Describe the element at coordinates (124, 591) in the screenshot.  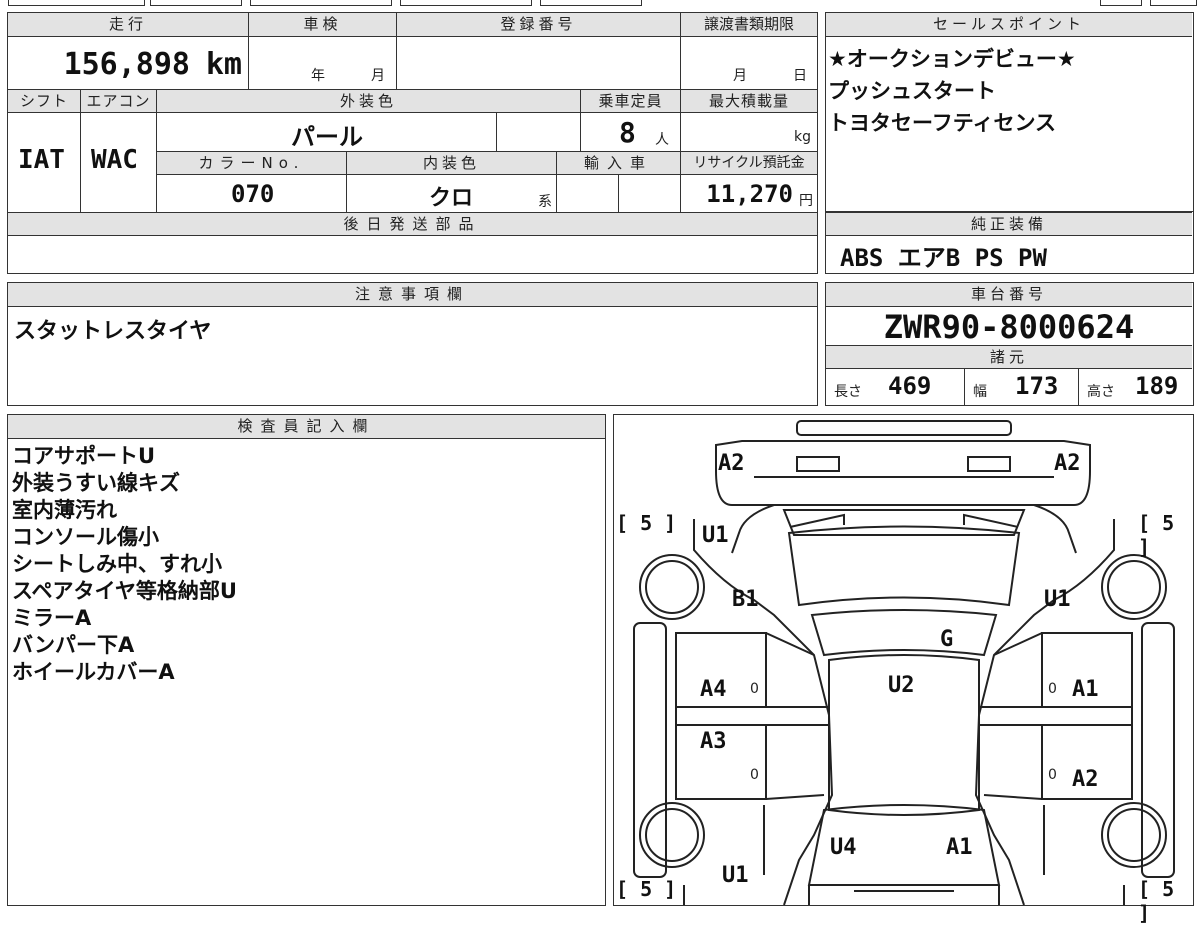
I see `inspector-note: スペアタイヤ等格納部U` at that location.